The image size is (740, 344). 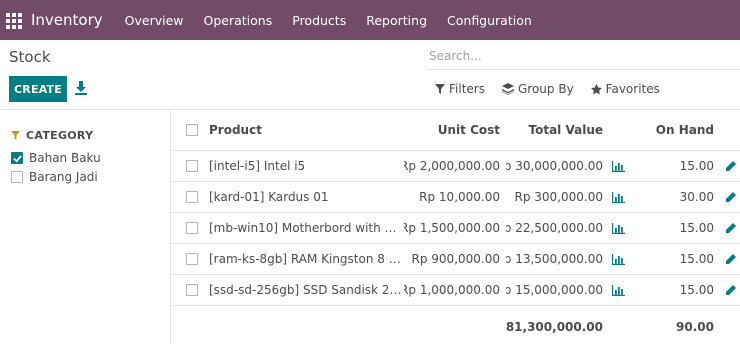 What do you see at coordinates (467, 89) in the screenshot?
I see `filters-label: Filters` at bounding box center [467, 89].